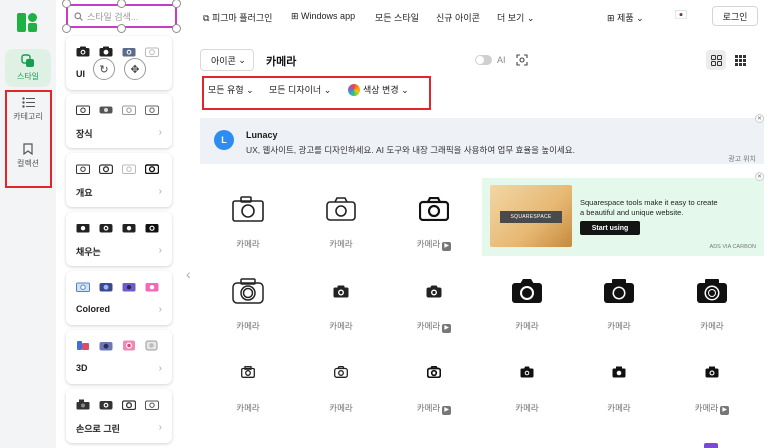 This screenshot has height=448, width=768. Describe the element at coordinates (80, 74) in the screenshot. I see `style-card-name: UI` at that location.